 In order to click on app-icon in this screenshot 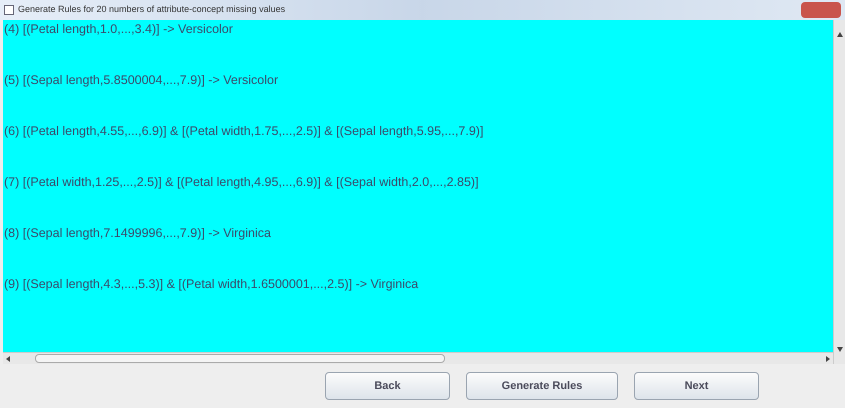, I will do `click(9, 10)`.